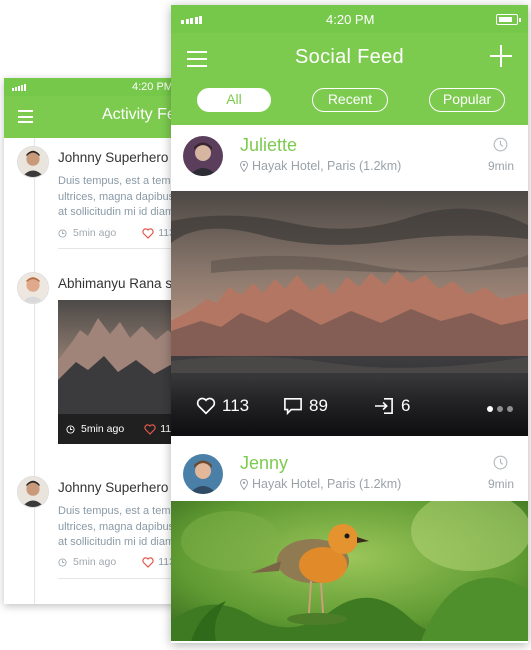  Describe the element at coordinates (318, 405) in the screenshot. I see `comment-count: 89` at that location.